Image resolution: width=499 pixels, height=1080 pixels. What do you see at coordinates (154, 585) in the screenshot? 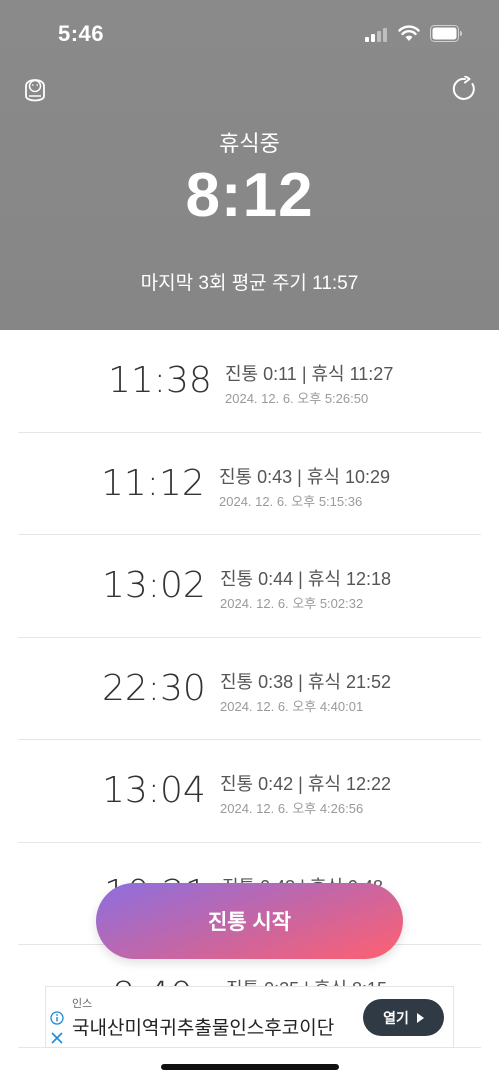
I see `interval-value: 13:02` at bounding box center [154, 585].